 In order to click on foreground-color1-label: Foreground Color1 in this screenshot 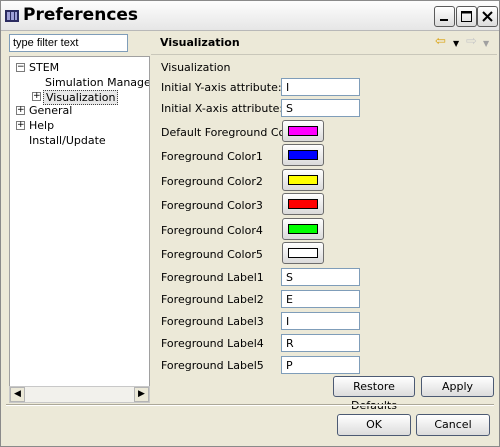, I will do `click(212, 156)`.